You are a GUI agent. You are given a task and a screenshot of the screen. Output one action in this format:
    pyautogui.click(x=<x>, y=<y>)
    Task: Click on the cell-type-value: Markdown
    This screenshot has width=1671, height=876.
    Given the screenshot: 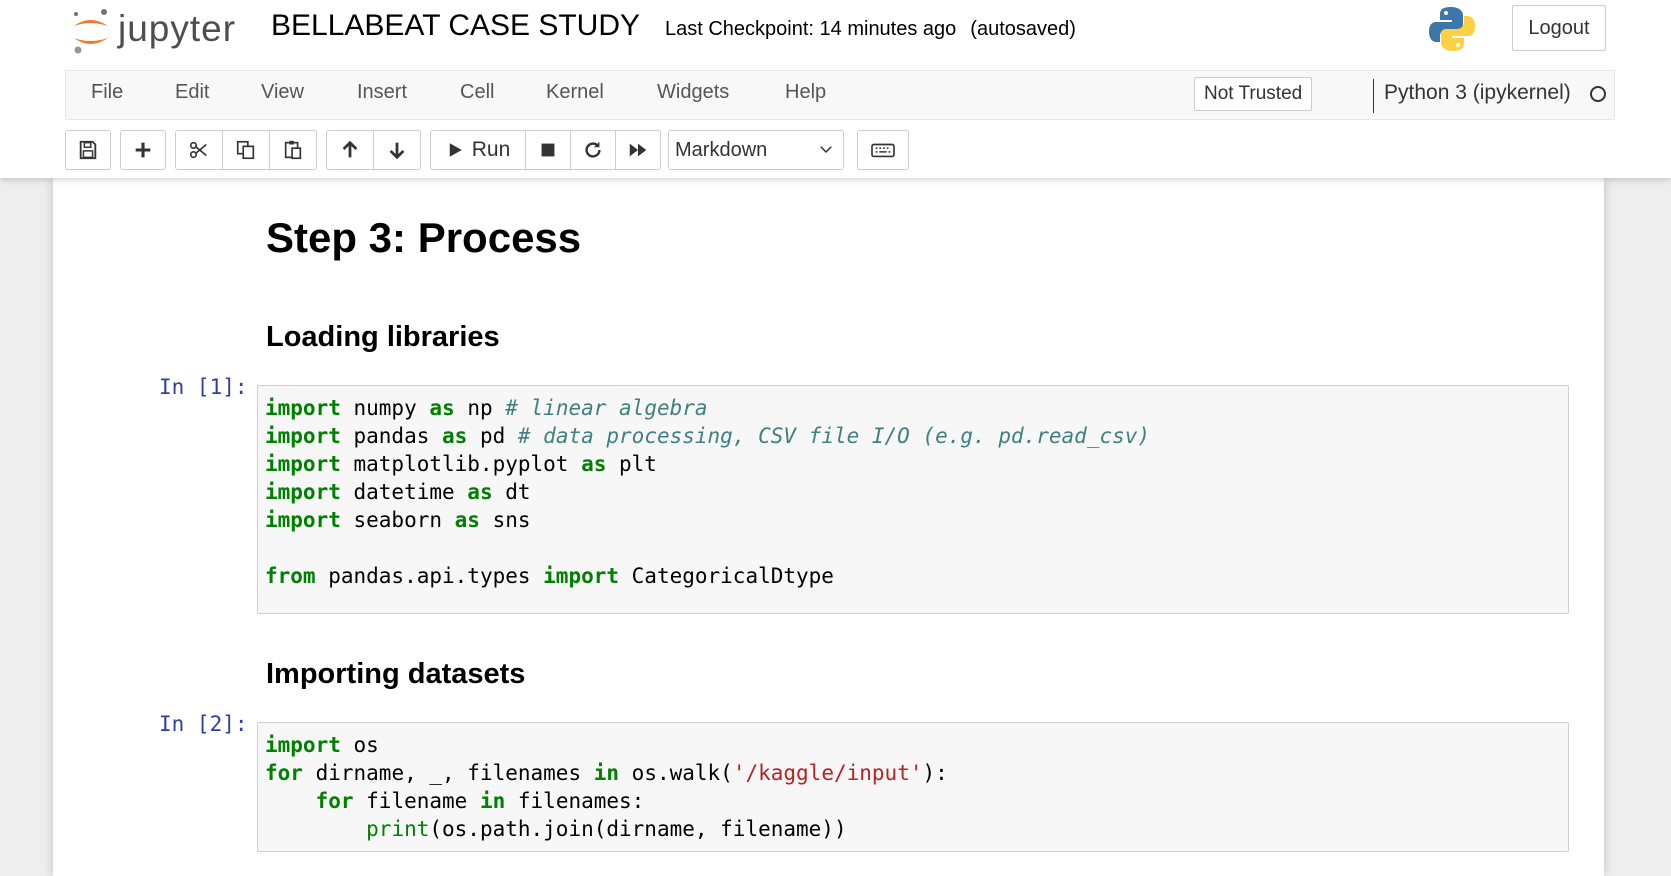 What is the action you would take?
    pyautogui.click(x=721, y=149)
    